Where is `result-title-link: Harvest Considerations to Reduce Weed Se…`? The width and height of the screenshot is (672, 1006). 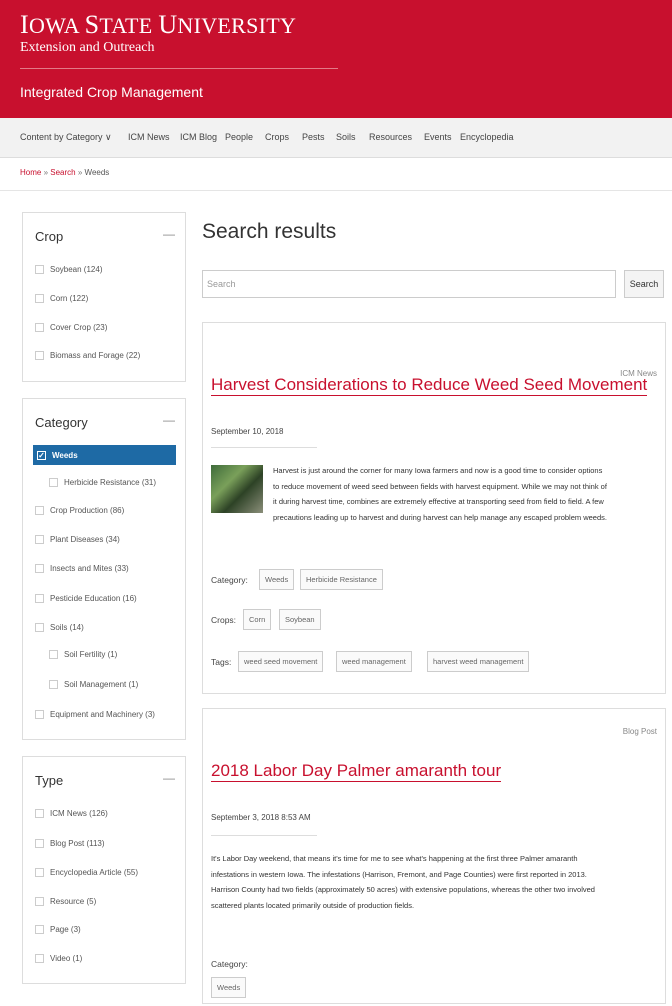 result-title-link: Harvest Considerations to Reduce Weed Se… is located at coordinates (429, 385).